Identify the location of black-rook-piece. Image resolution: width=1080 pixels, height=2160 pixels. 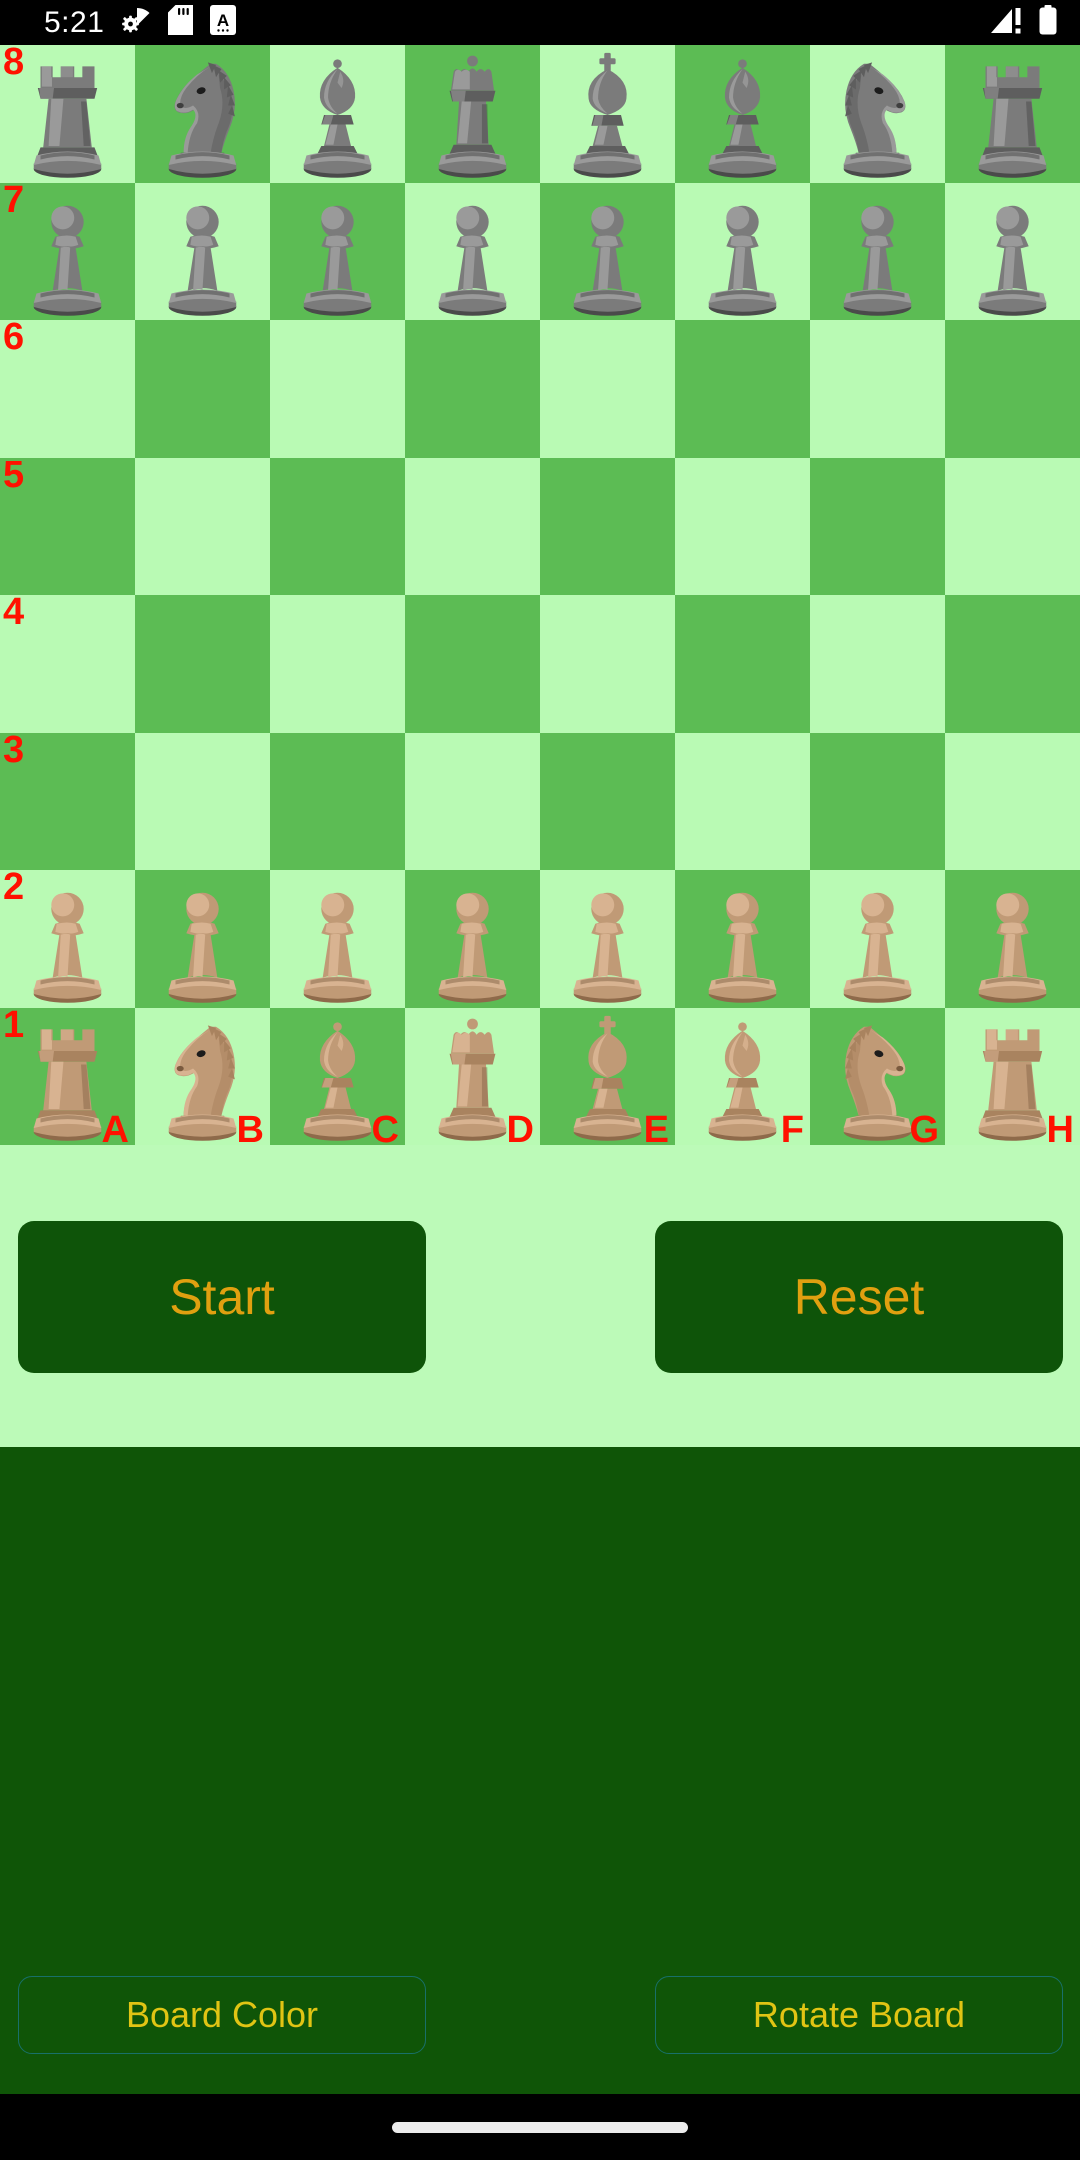
(1012, 114).